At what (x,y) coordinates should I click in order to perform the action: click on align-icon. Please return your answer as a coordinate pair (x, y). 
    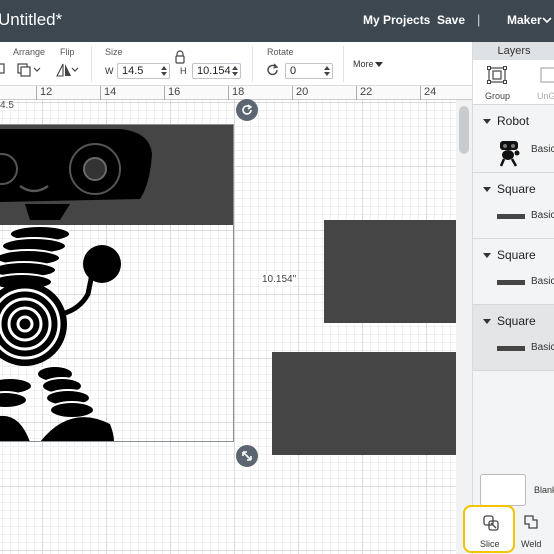
    Looking at the image, I should click on (4, 69).